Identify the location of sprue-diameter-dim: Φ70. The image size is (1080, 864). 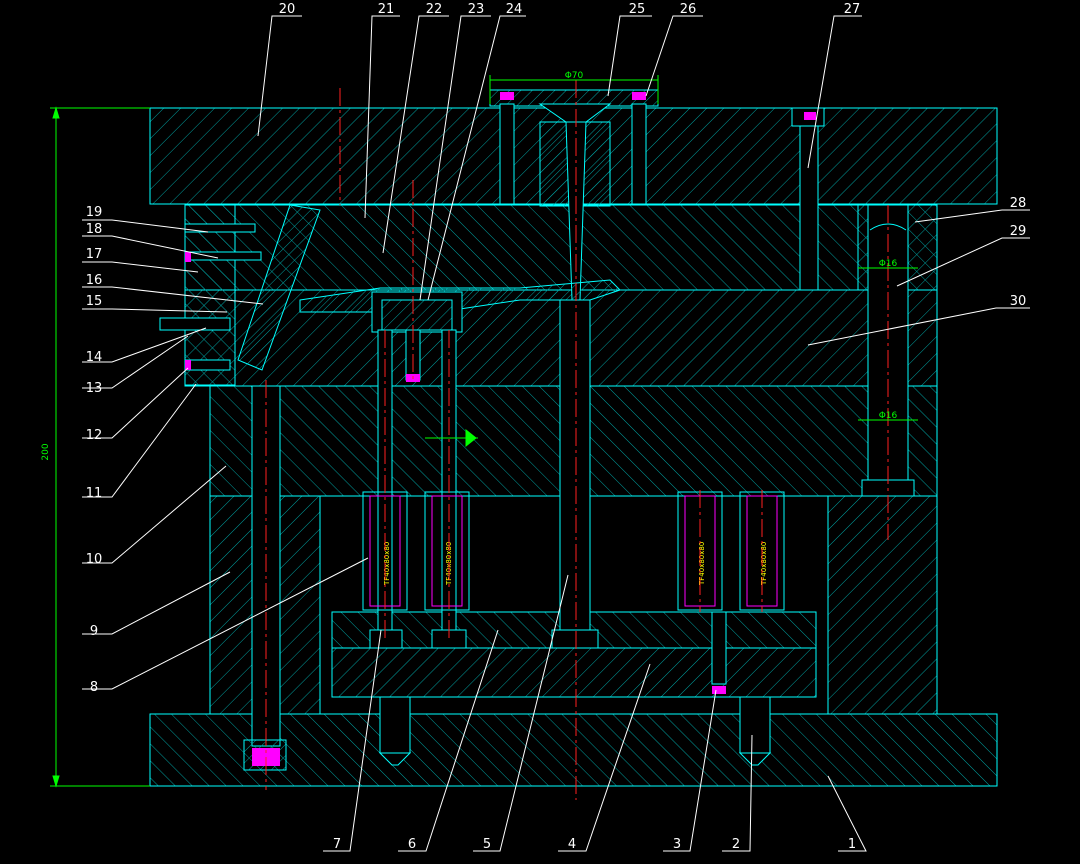
(574, 76).